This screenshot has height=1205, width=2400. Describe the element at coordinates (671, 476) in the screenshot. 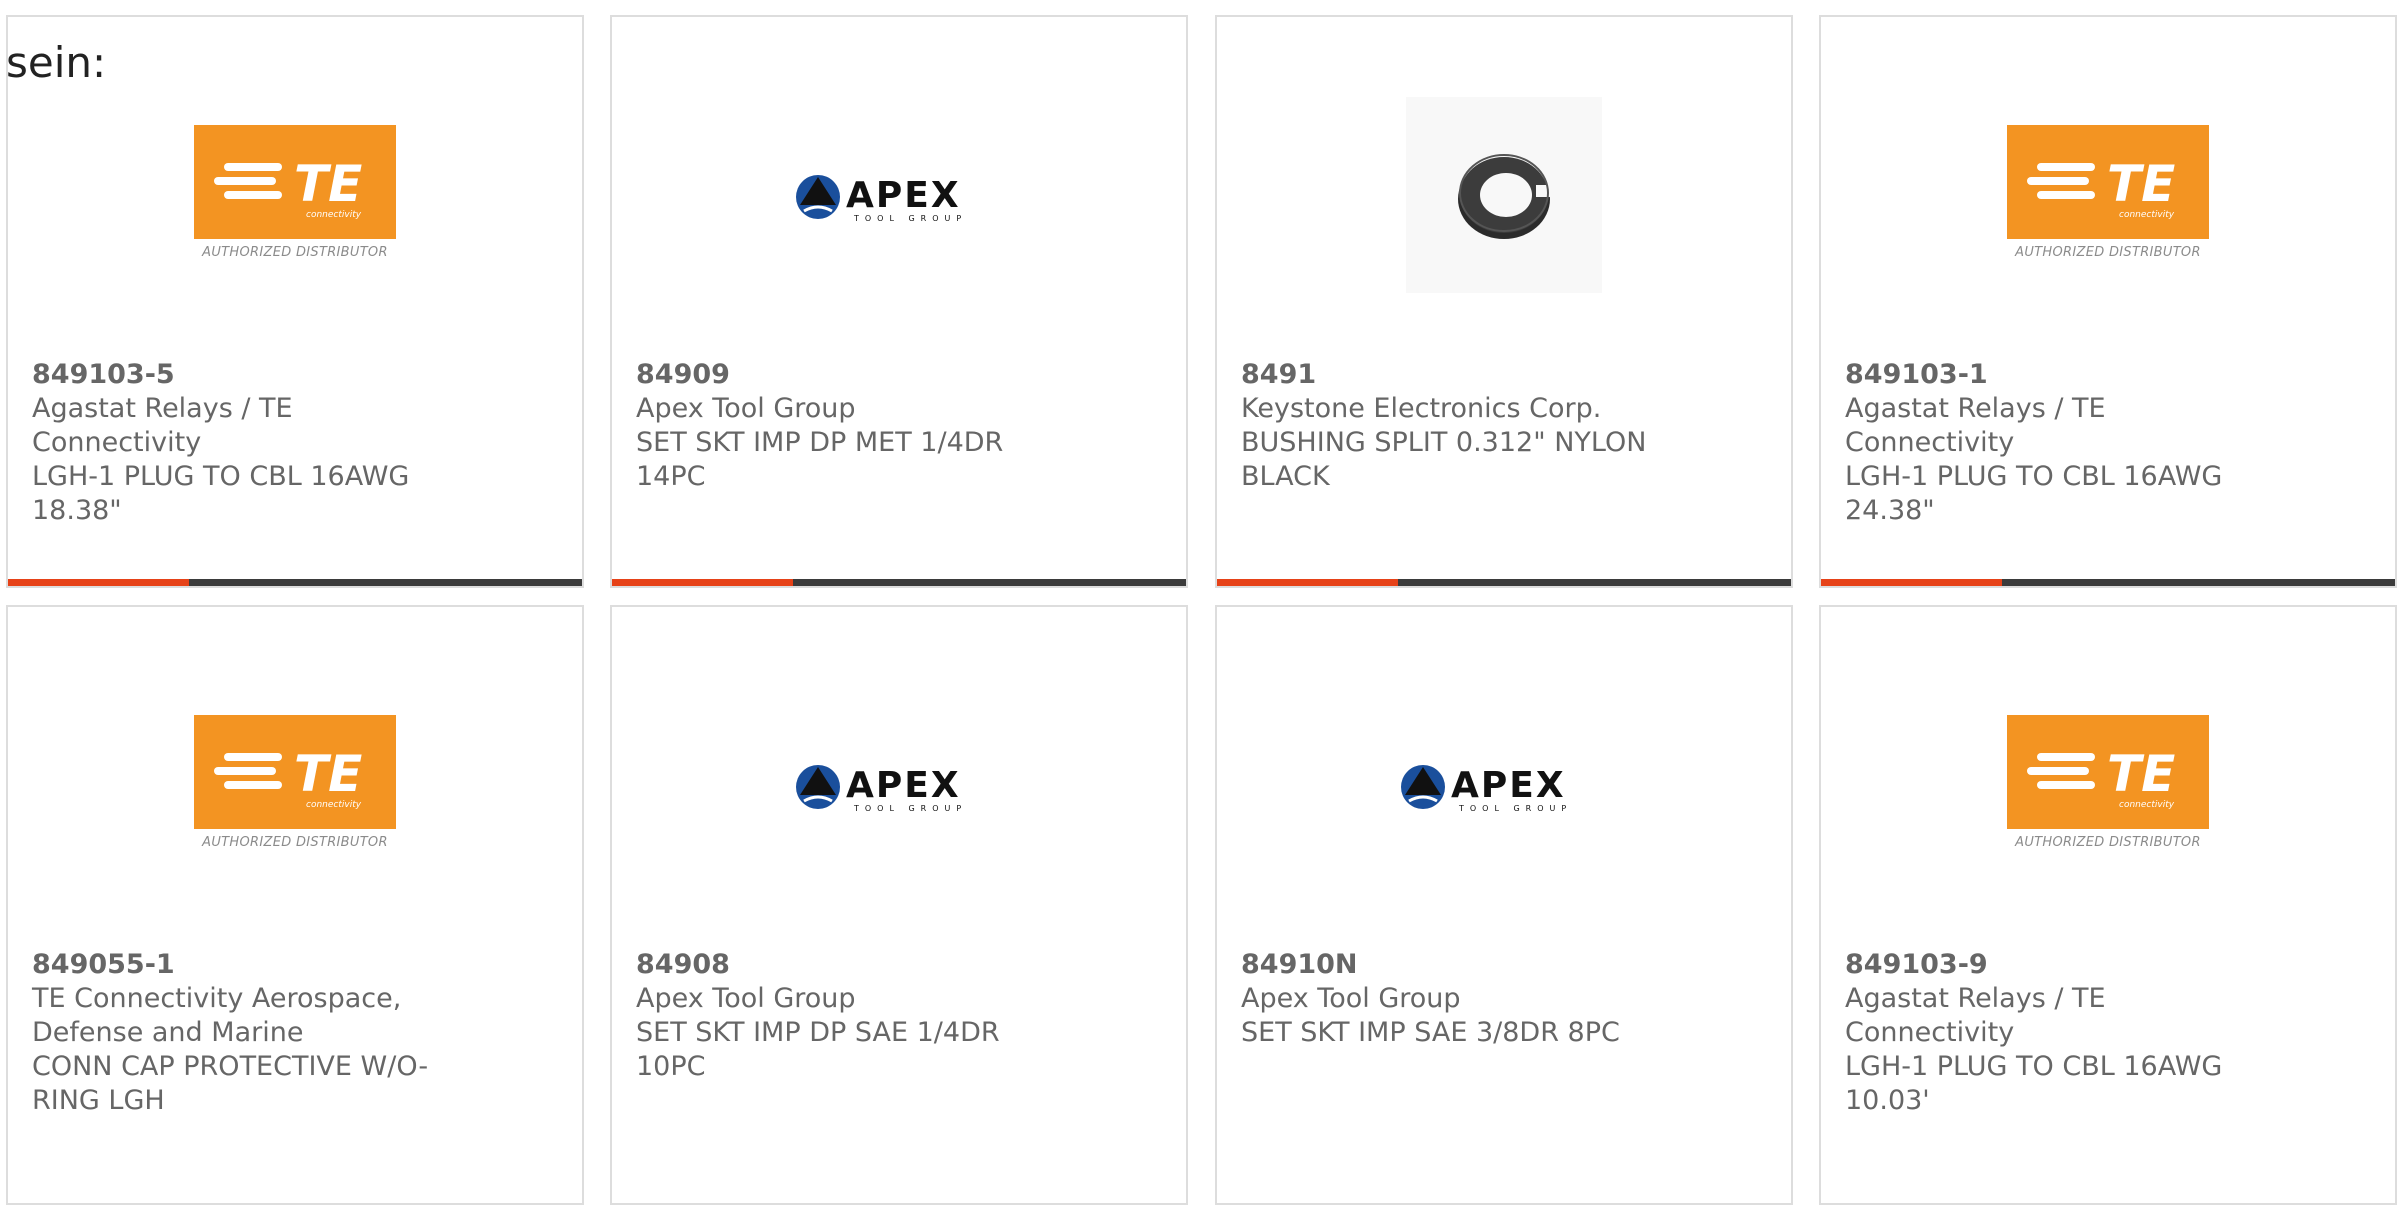

I see `description-line: 14PC` at that location.